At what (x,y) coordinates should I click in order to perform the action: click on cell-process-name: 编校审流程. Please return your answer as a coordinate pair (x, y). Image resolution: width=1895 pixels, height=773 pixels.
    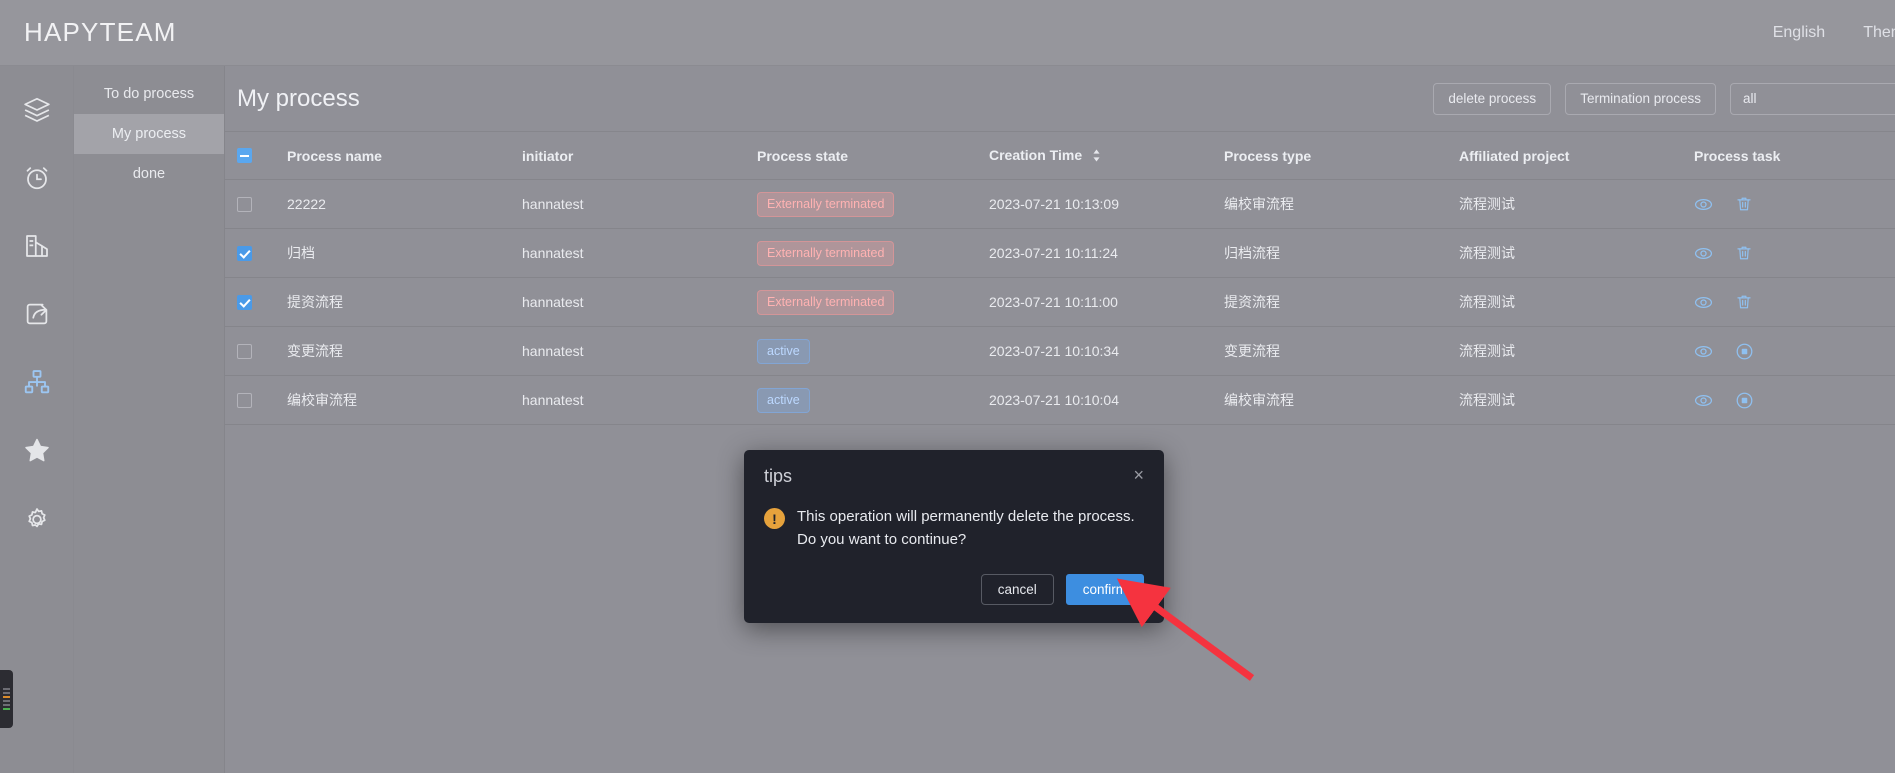
    Looking at the image, I should click on (322, 400).